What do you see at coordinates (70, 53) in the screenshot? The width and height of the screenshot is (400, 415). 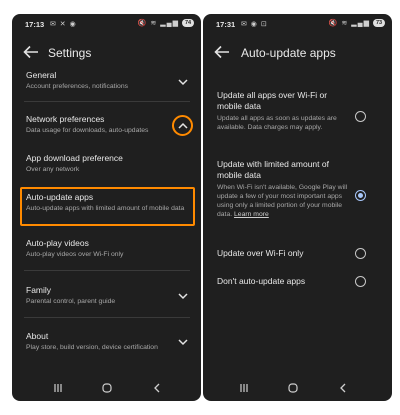 I see `page-title: Settings` at bounding box center [70, 53].